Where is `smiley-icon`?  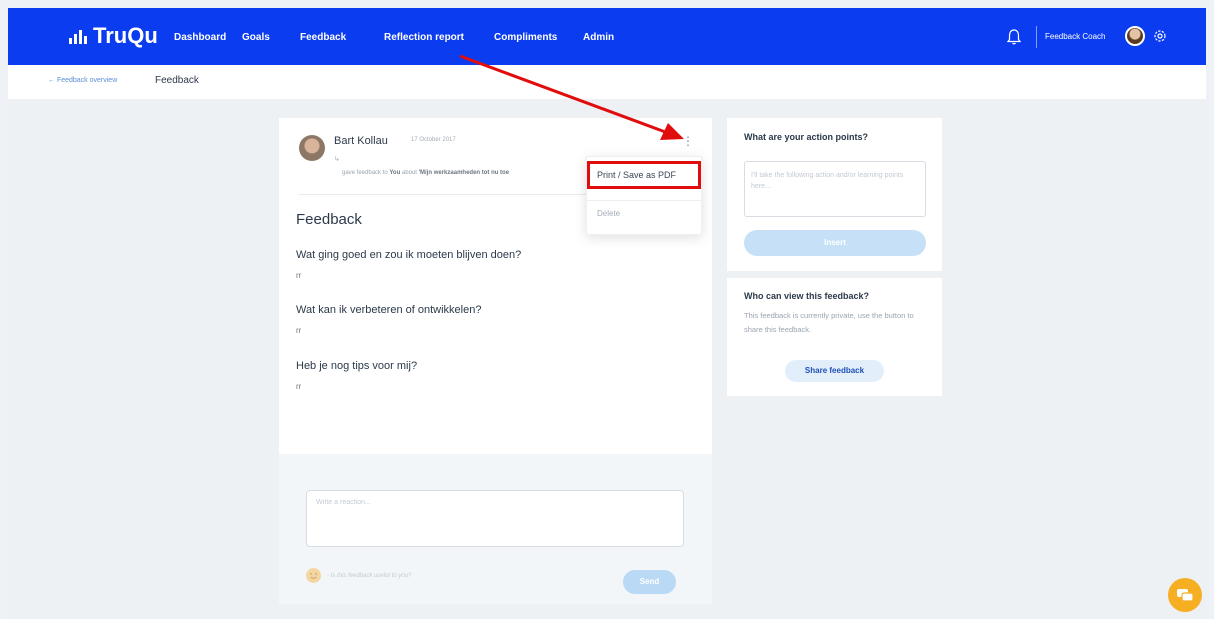 smiley-icon is located at coordinates (313, 575).